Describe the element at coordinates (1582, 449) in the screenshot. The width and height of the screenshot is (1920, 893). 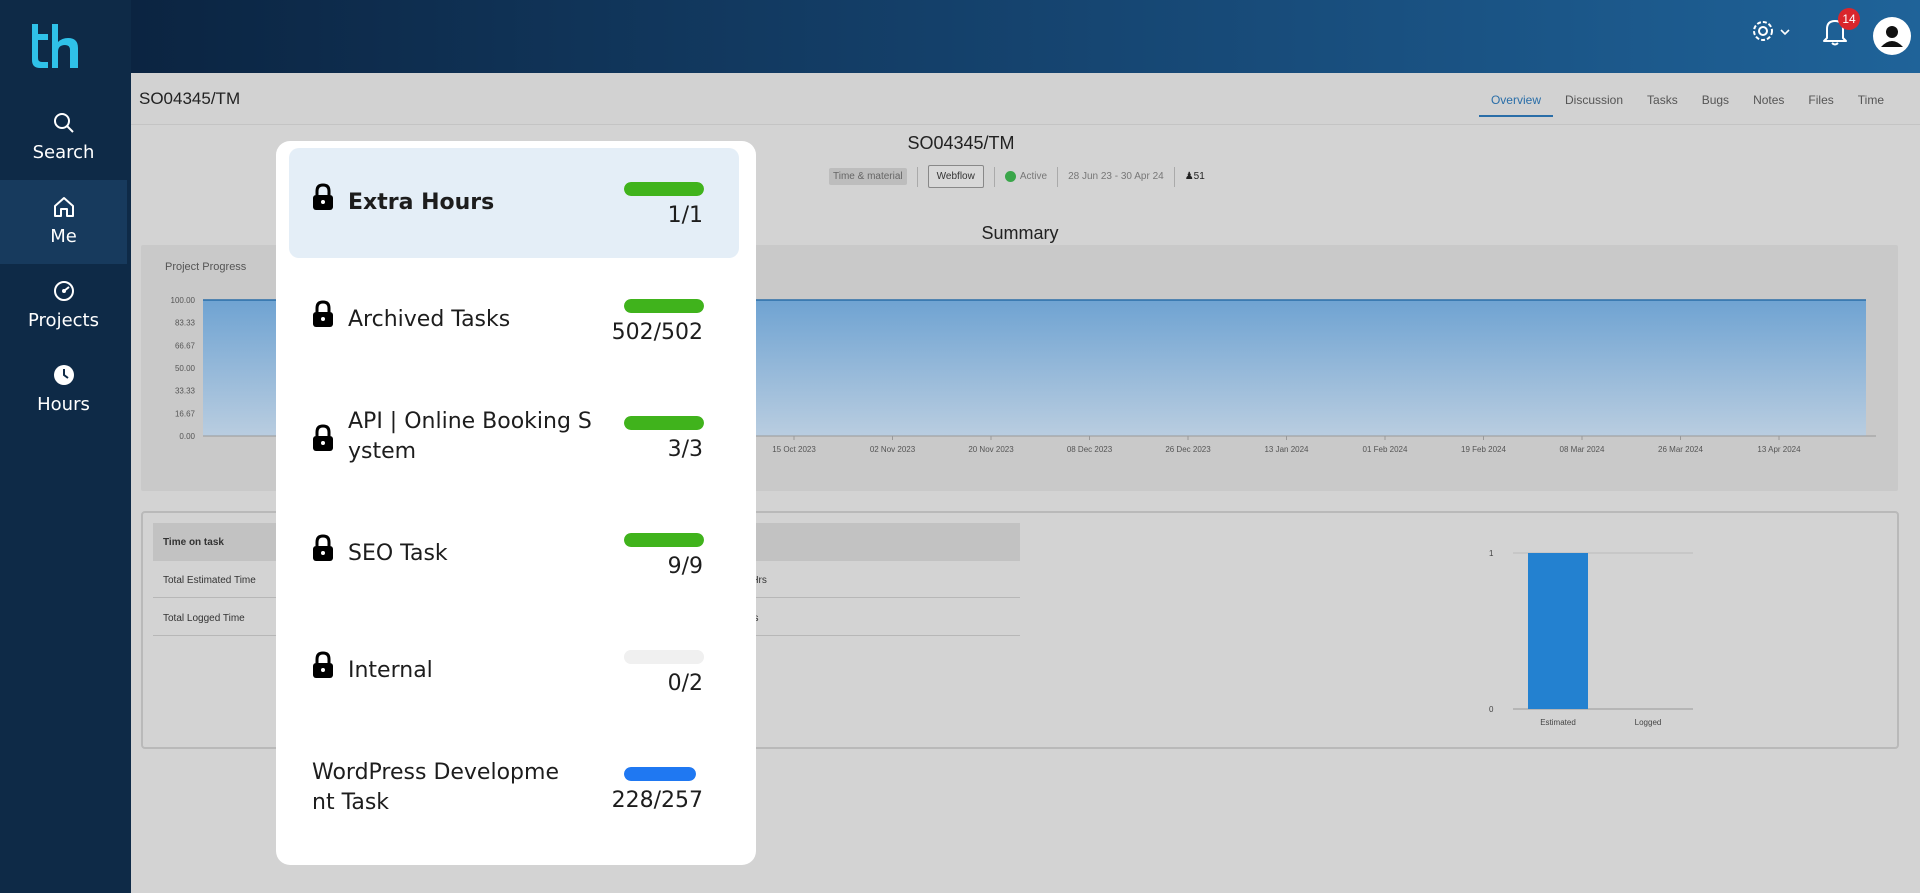
I see `x-tick-label: 08 Mar 2024` at that location.